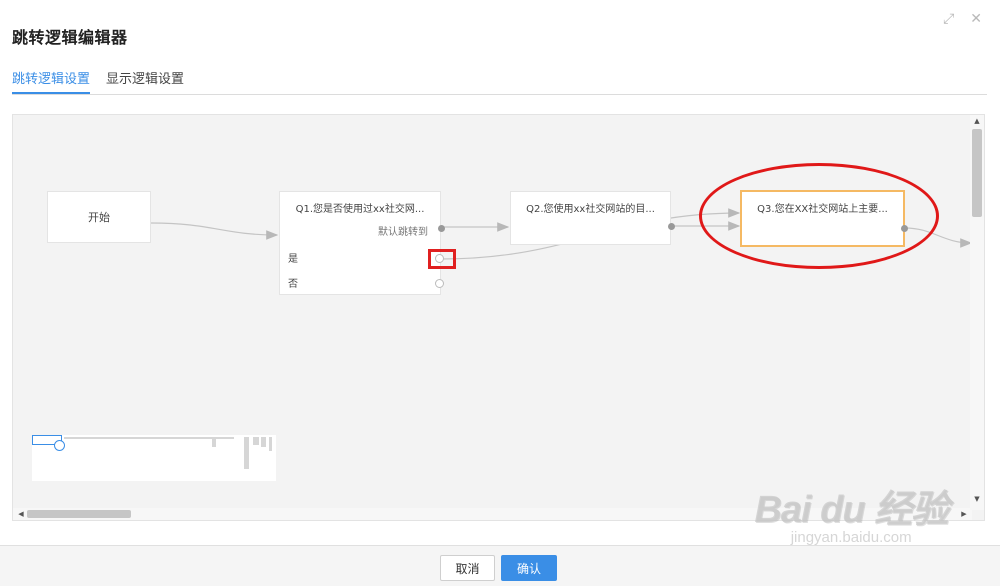 This screenshot has width=1000, height=586. What do you see at coordinates (439, 283) in the screenshot?
I see `q1-option-no-port` at bounding box center [439, 283].